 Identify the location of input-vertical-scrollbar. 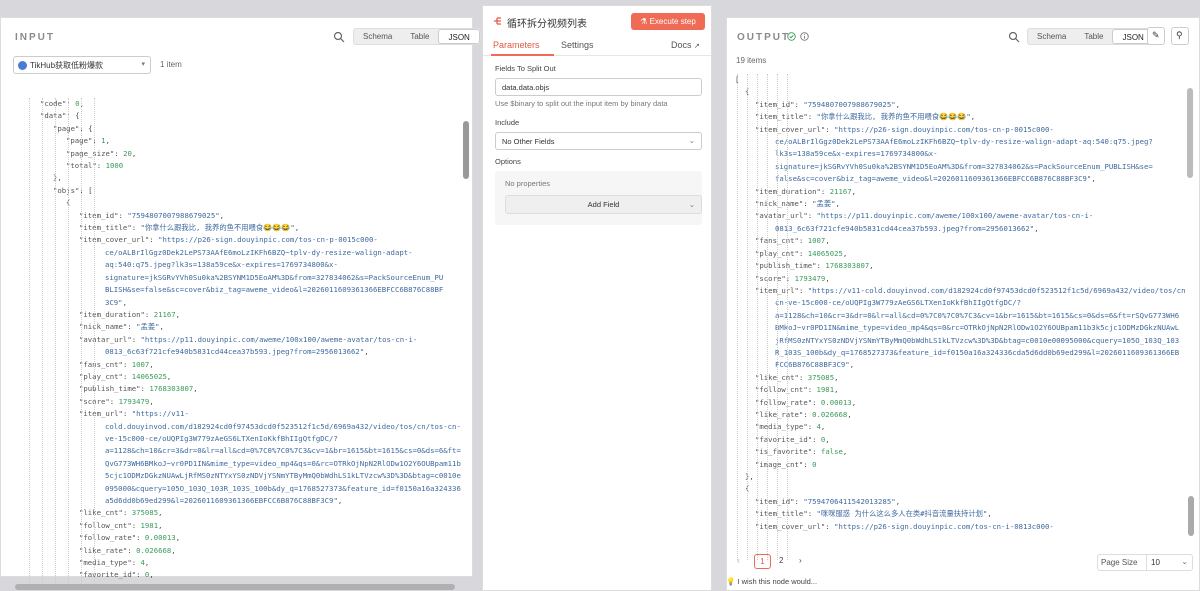
(466, 150).